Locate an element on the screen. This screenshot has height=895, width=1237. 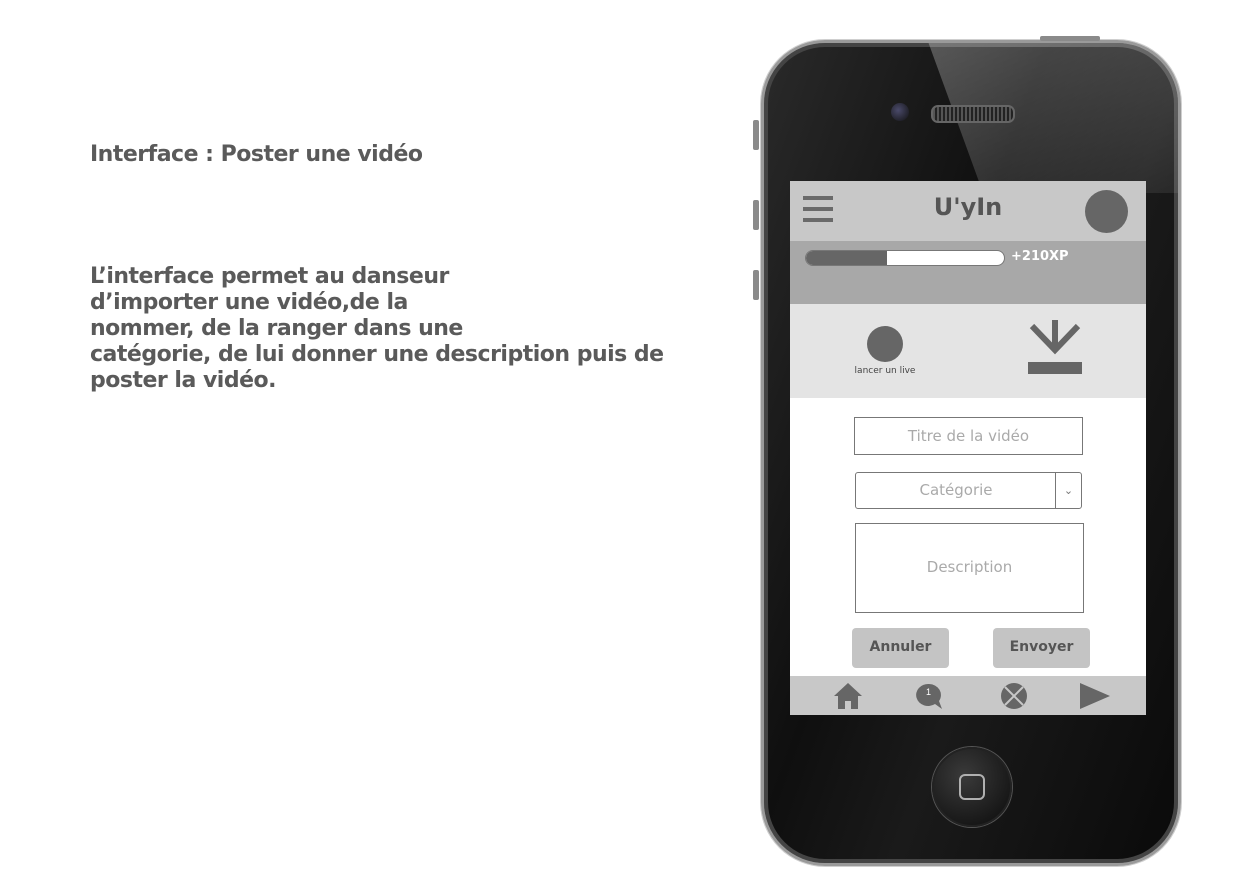
category-select: Catégorie ⌄ is located at coordinates (968, 490).